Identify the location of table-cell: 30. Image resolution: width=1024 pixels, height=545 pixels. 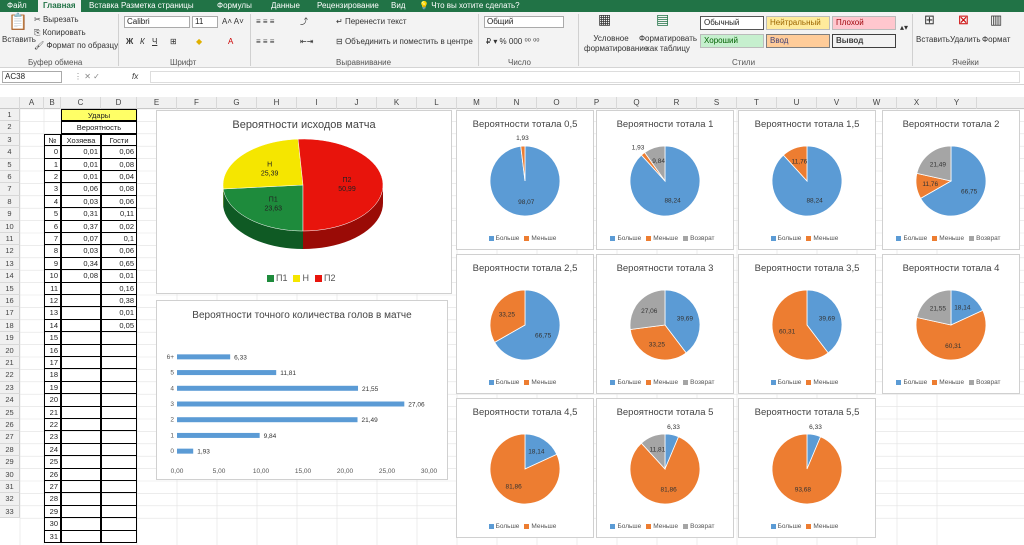
(52, 524).